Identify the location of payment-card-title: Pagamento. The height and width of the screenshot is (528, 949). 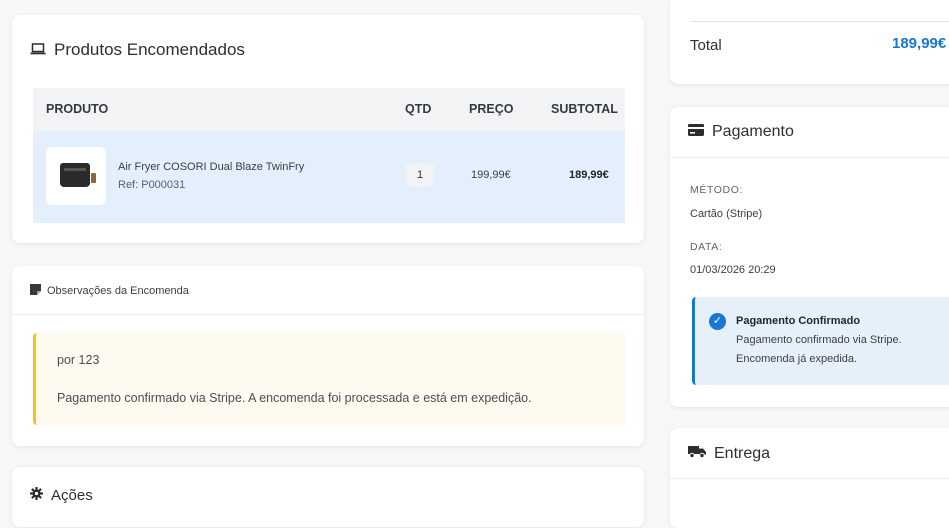
(753, 131).